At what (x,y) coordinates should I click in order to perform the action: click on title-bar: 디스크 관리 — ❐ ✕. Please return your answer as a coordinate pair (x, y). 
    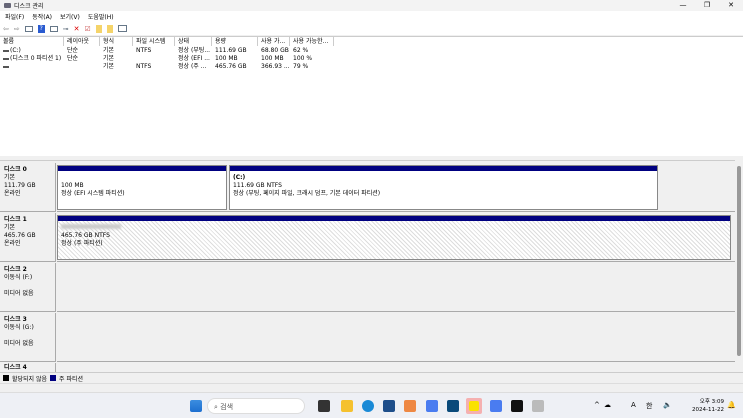
    Looking at the image, I should click on (371, 5).